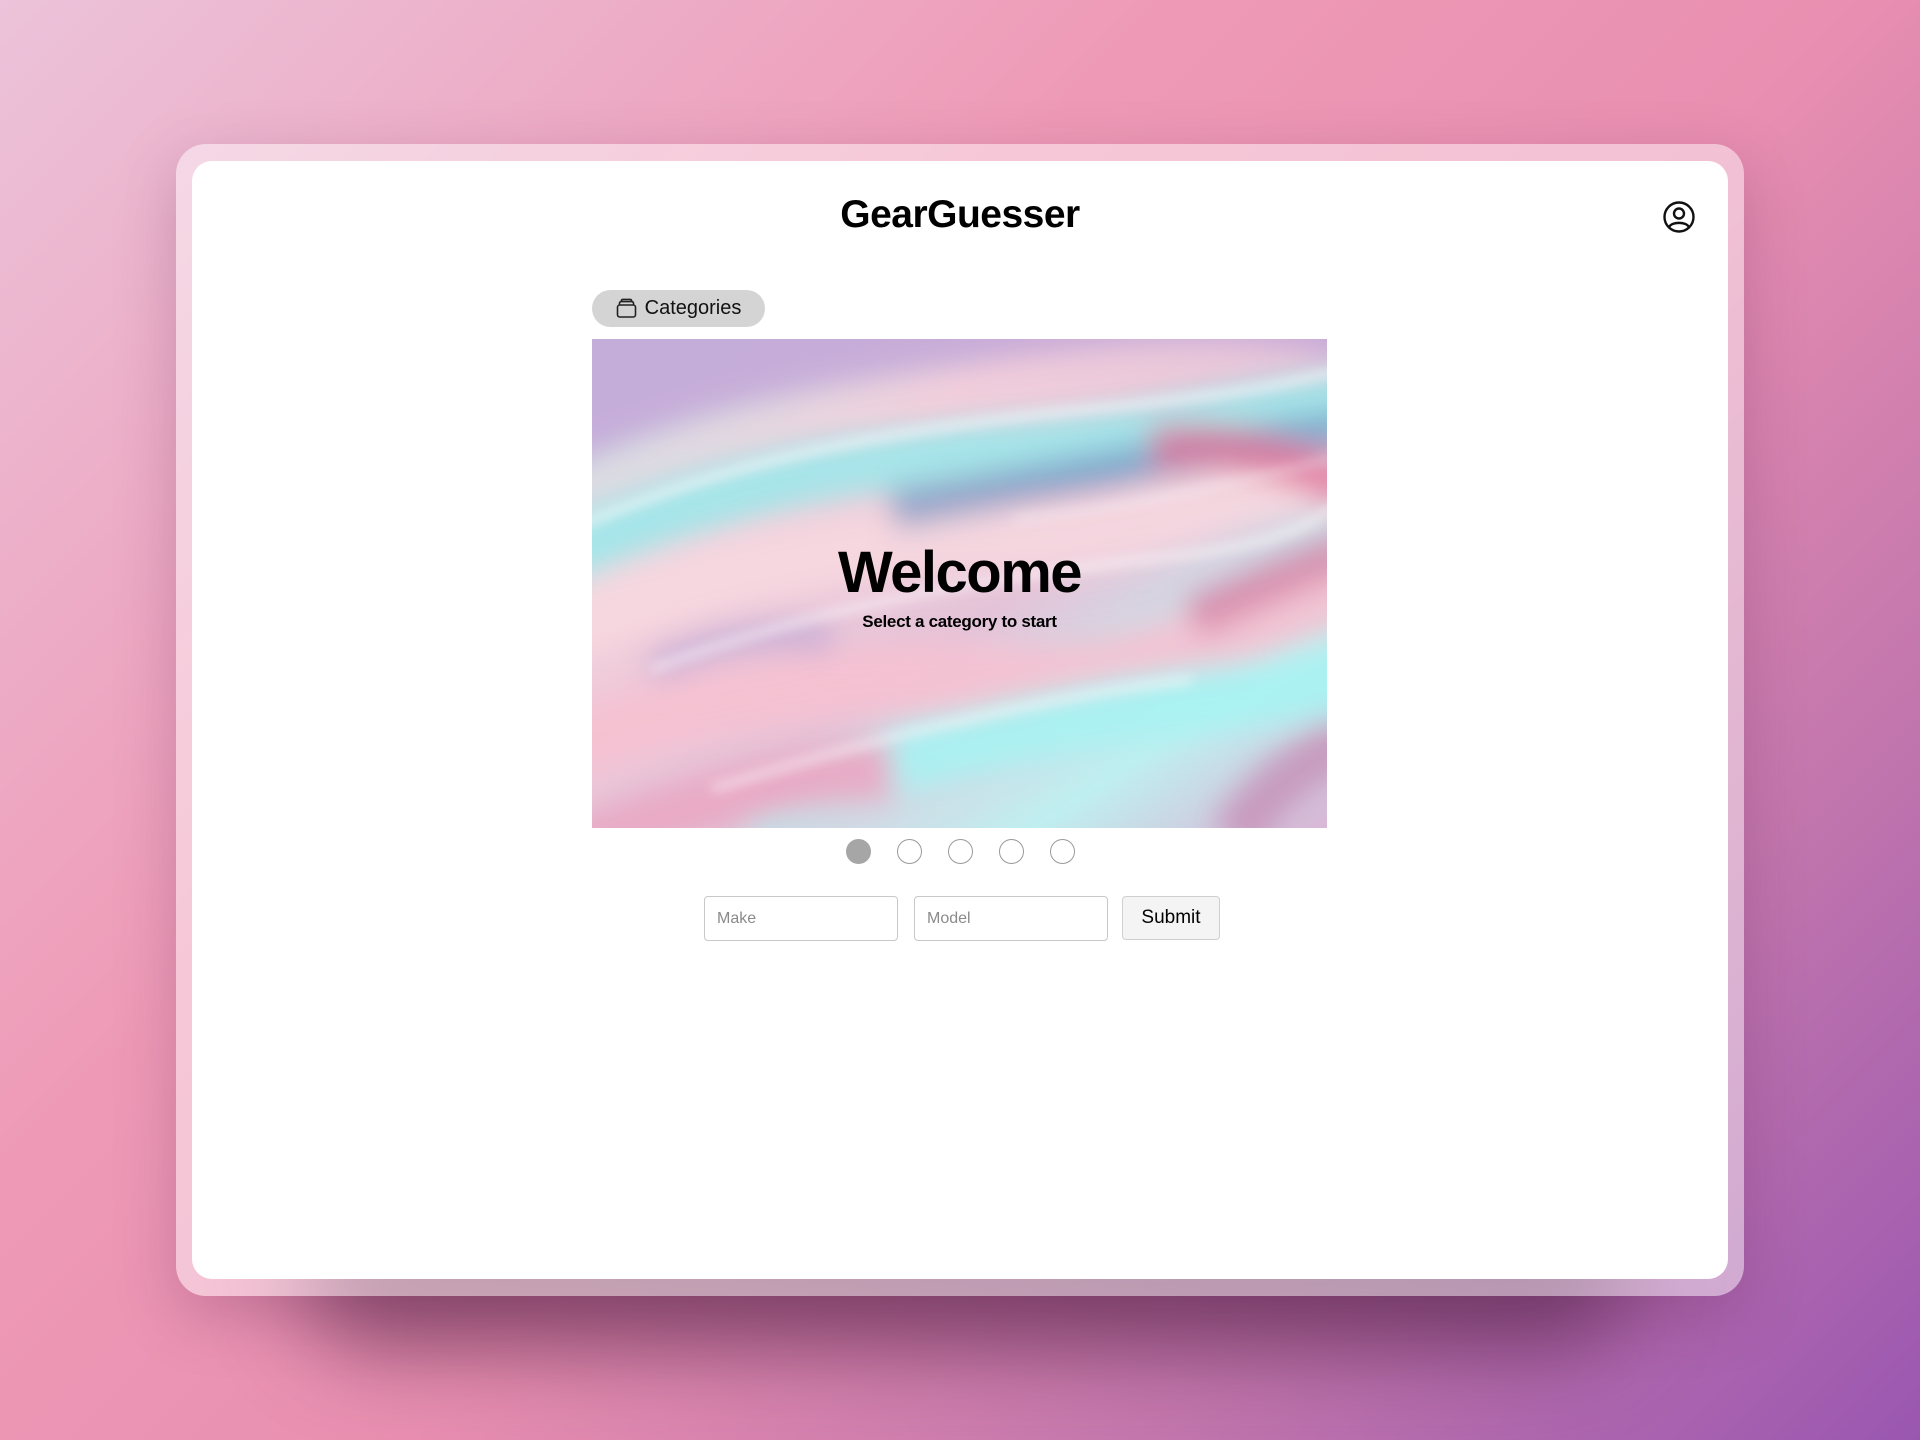 This screenshot has width=1920, height=1440. I want to click on hero-subtitle: Select a category to start, so click(959, 621).